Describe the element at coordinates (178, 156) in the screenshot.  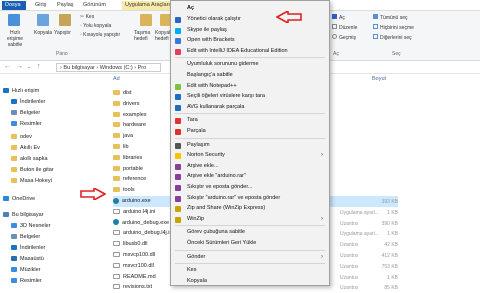
I see `norton-icon` at that location.